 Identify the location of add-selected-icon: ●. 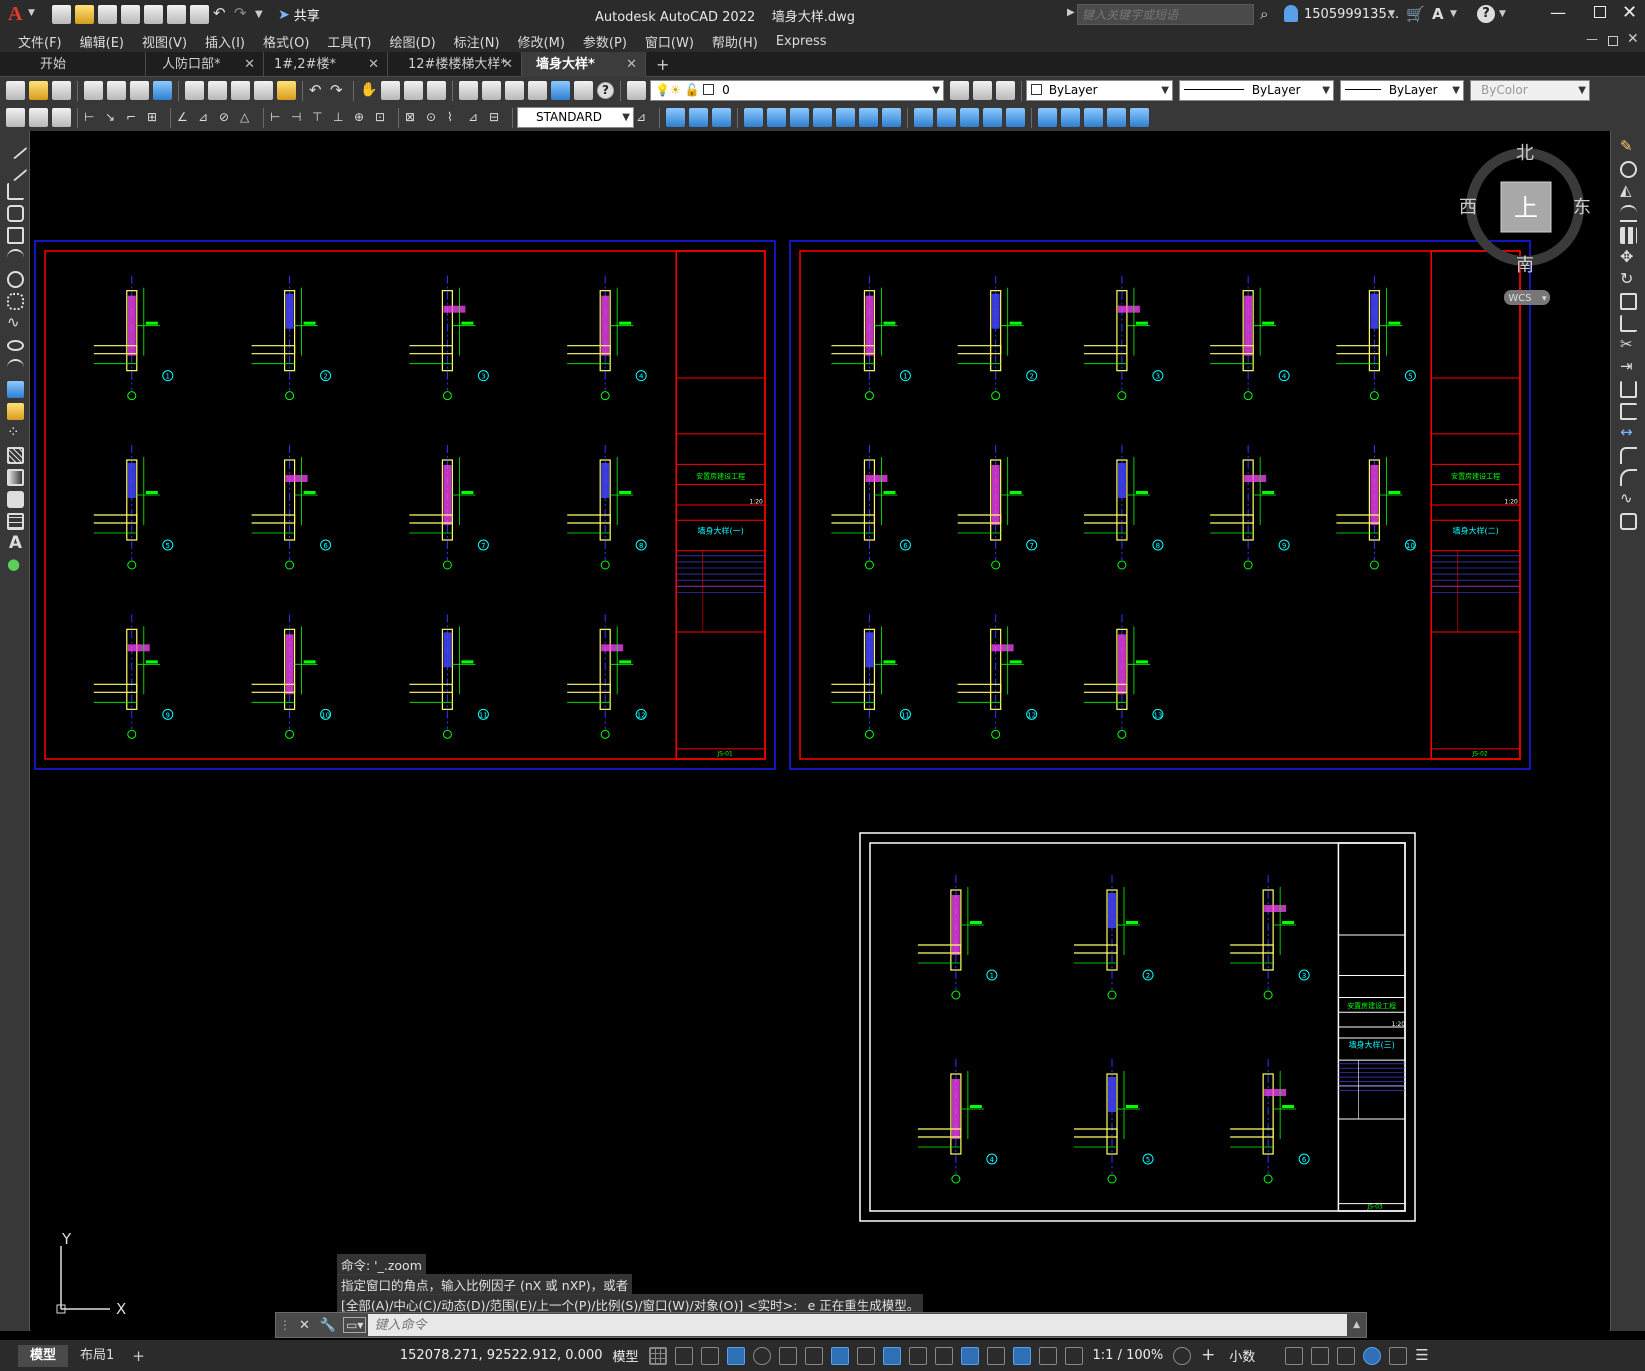
(15, 565).